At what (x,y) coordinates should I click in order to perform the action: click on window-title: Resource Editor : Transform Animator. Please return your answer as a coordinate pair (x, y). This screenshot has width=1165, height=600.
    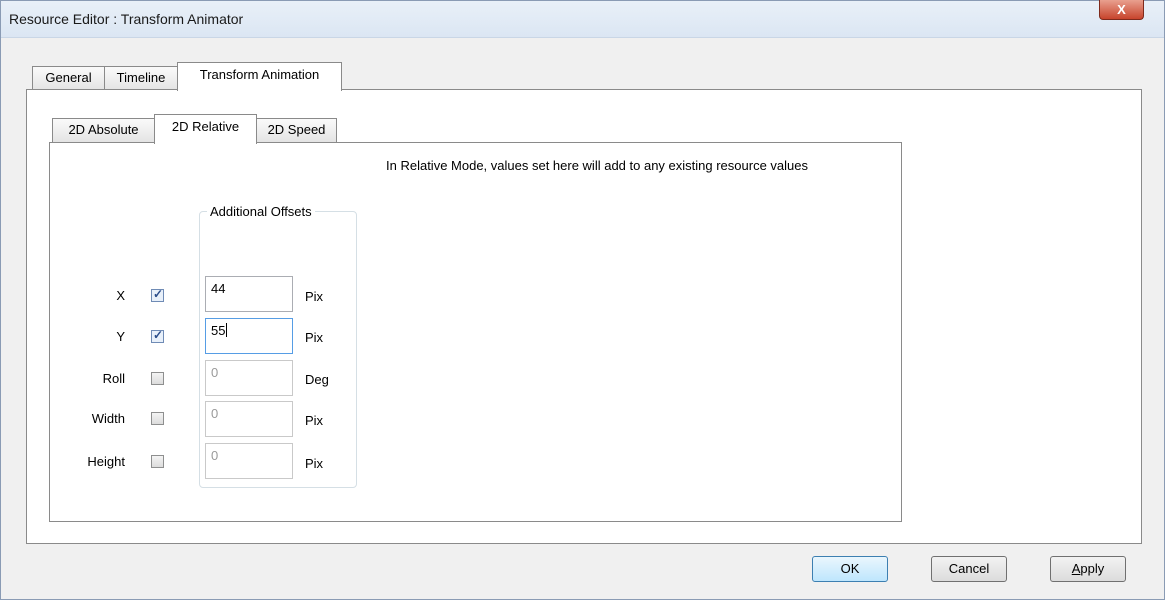
    Looking at the image, I should click on (126, 19).